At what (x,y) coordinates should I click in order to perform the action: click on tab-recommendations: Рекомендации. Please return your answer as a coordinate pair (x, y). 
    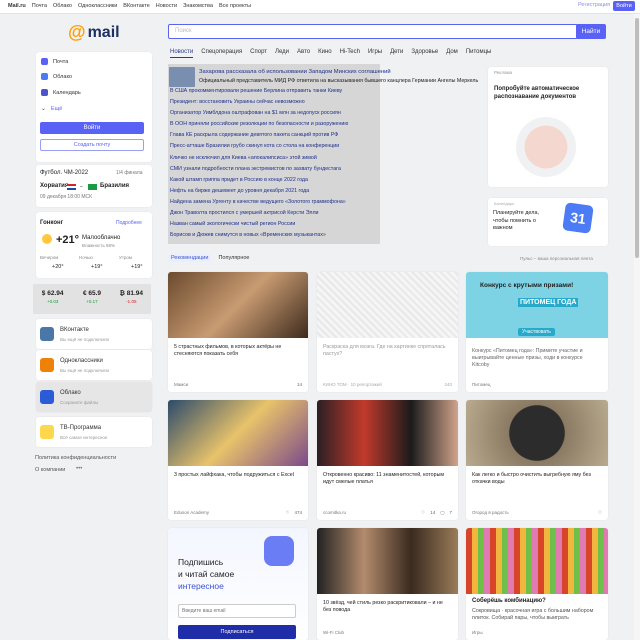
    Looking at the image, I should click on (190, 258).